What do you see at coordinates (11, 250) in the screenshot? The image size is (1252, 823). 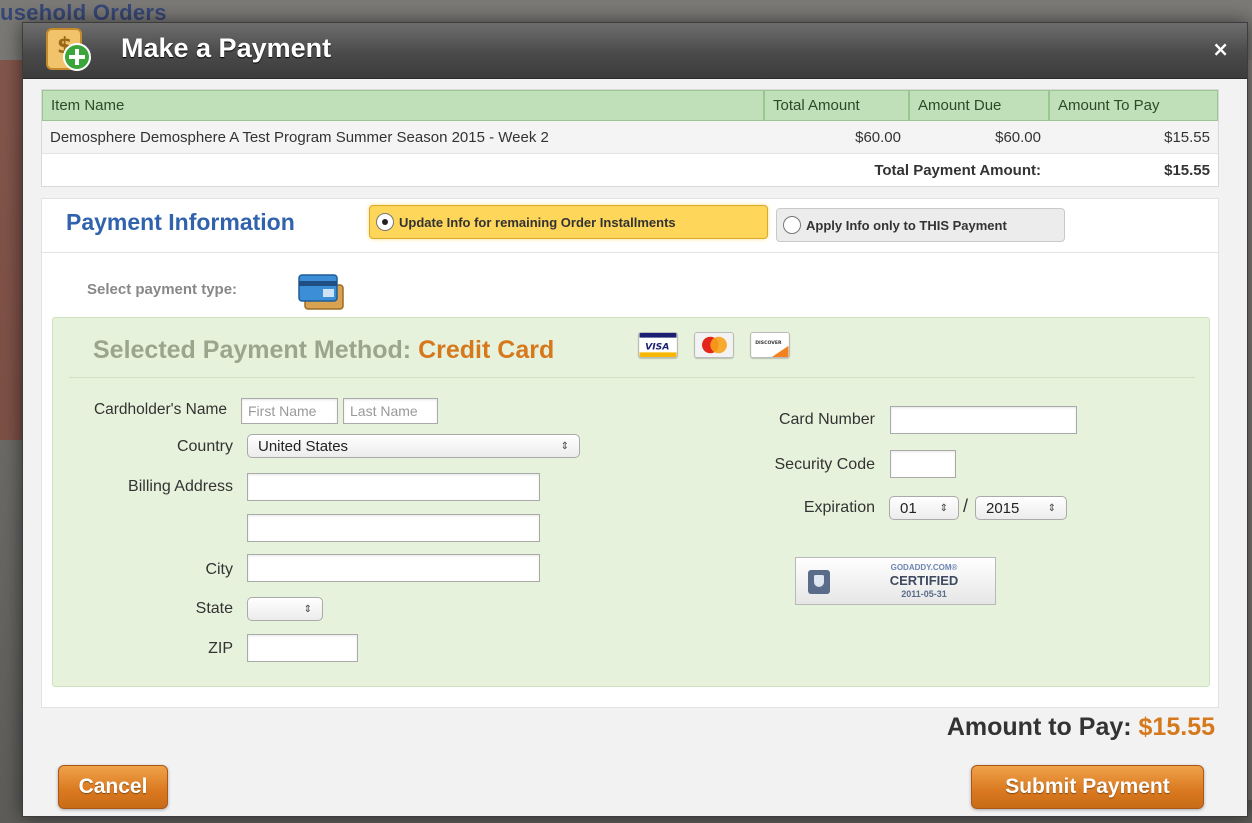 I see `background-strip` at bounding box center [11, 250].